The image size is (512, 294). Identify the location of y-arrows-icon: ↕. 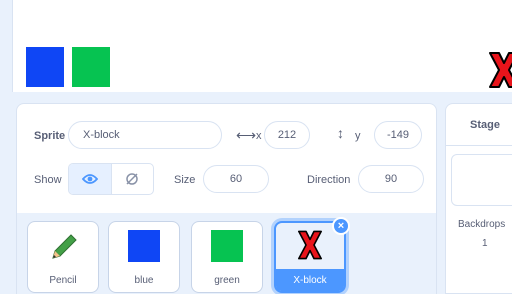
(340, 133).